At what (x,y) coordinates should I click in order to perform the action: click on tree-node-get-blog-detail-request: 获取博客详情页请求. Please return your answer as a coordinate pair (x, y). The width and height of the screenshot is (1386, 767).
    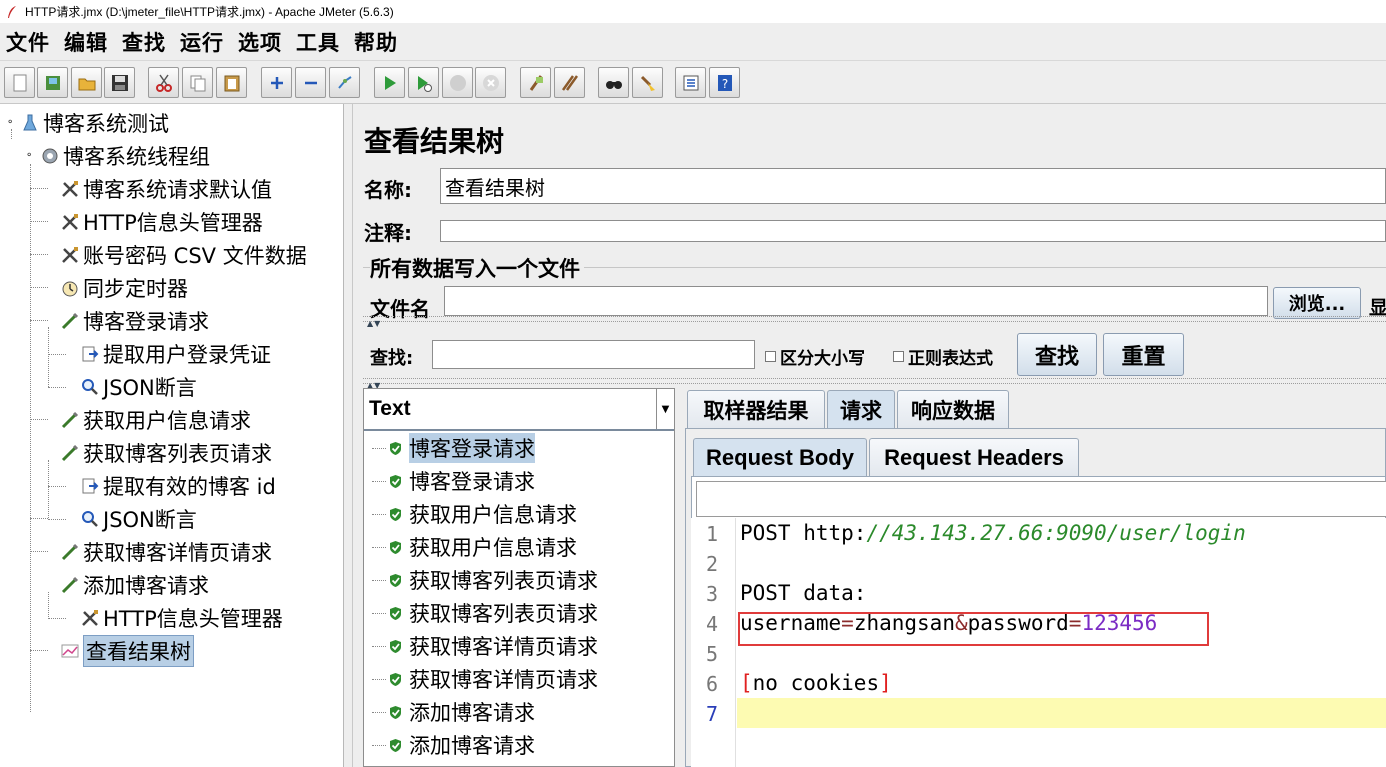
    Looking at the image, I should click on (166, 552).